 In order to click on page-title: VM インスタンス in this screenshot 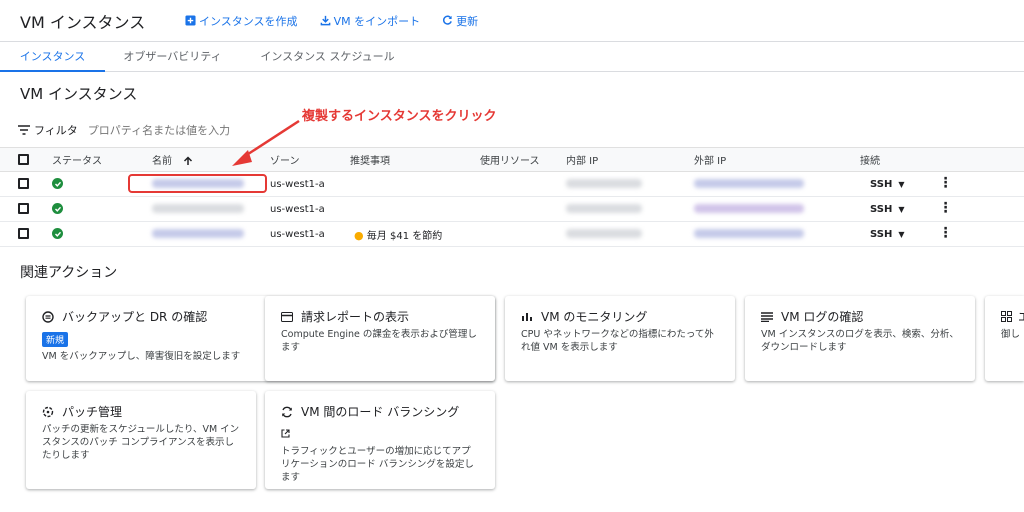, I will do `click(83, 22)`.